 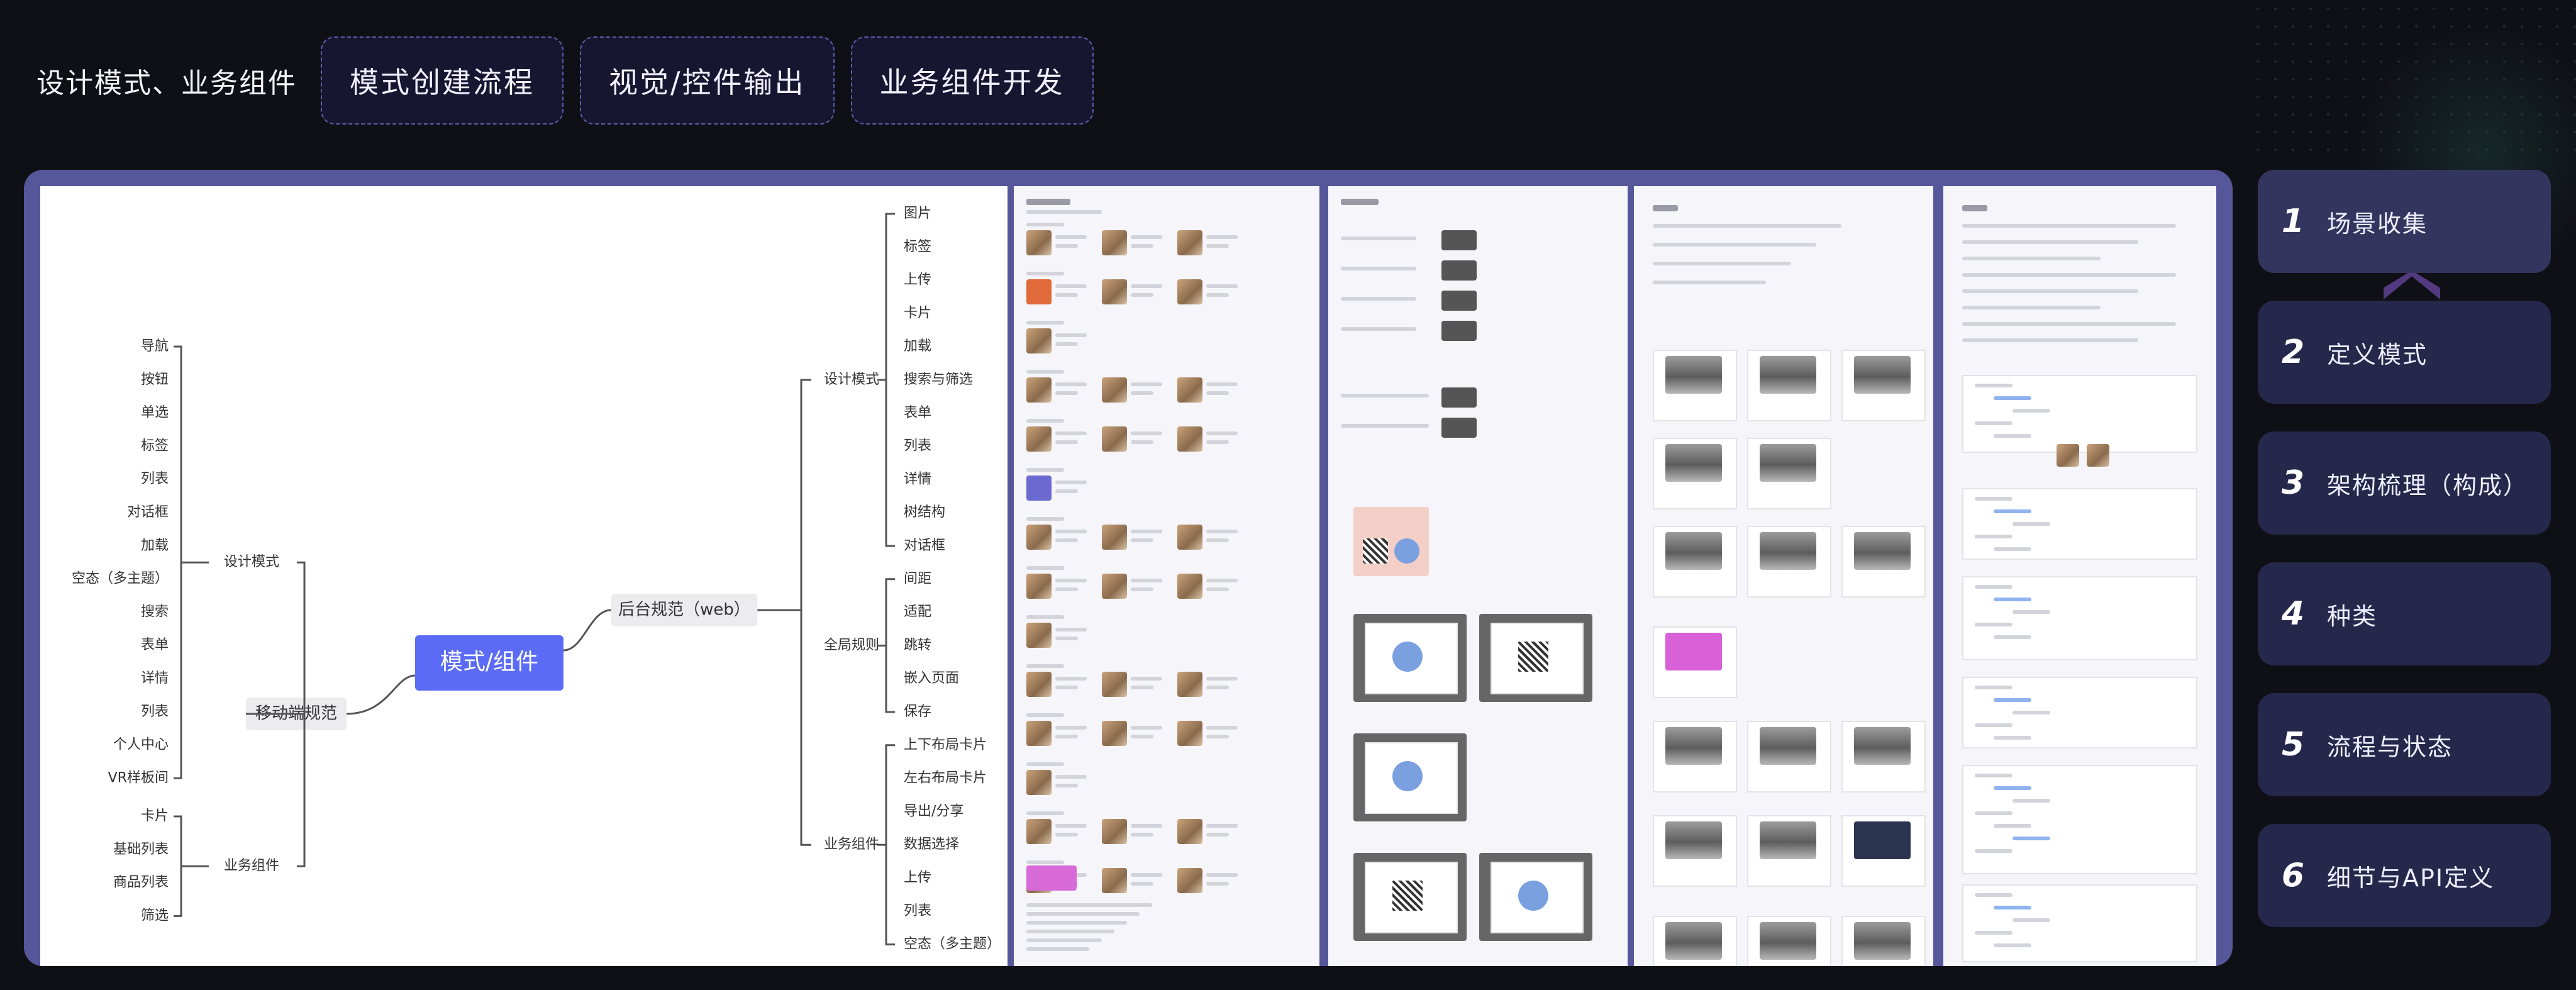 What do you see at coordinates (917, 280) in the screenshot?
I see `right-item-label: 上传` at bounding box center [917, 280].